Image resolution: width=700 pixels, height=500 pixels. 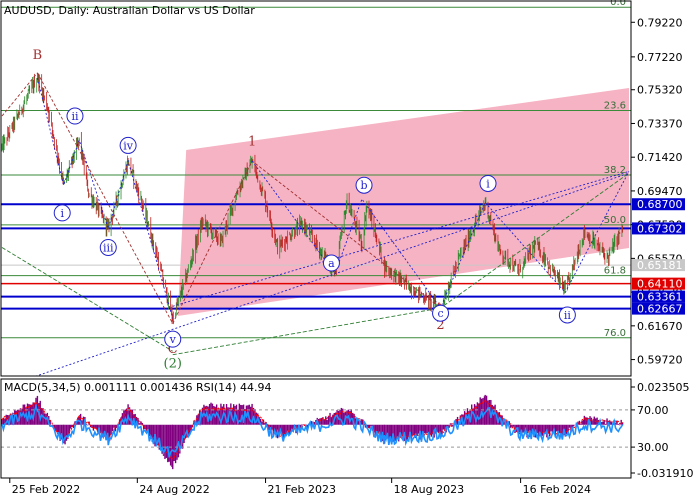 What do you see at coordinates (660, 90) in the screenshot?
I see `y-tick-label: 0.75320` at bounding box center [660, 90].